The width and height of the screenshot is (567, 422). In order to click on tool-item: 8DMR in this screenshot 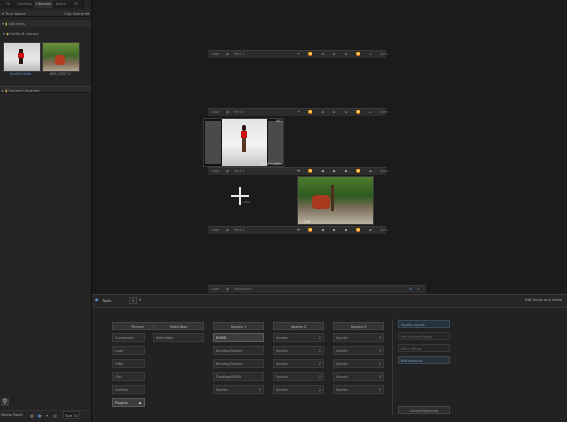, I will do `click(238, 337)`.